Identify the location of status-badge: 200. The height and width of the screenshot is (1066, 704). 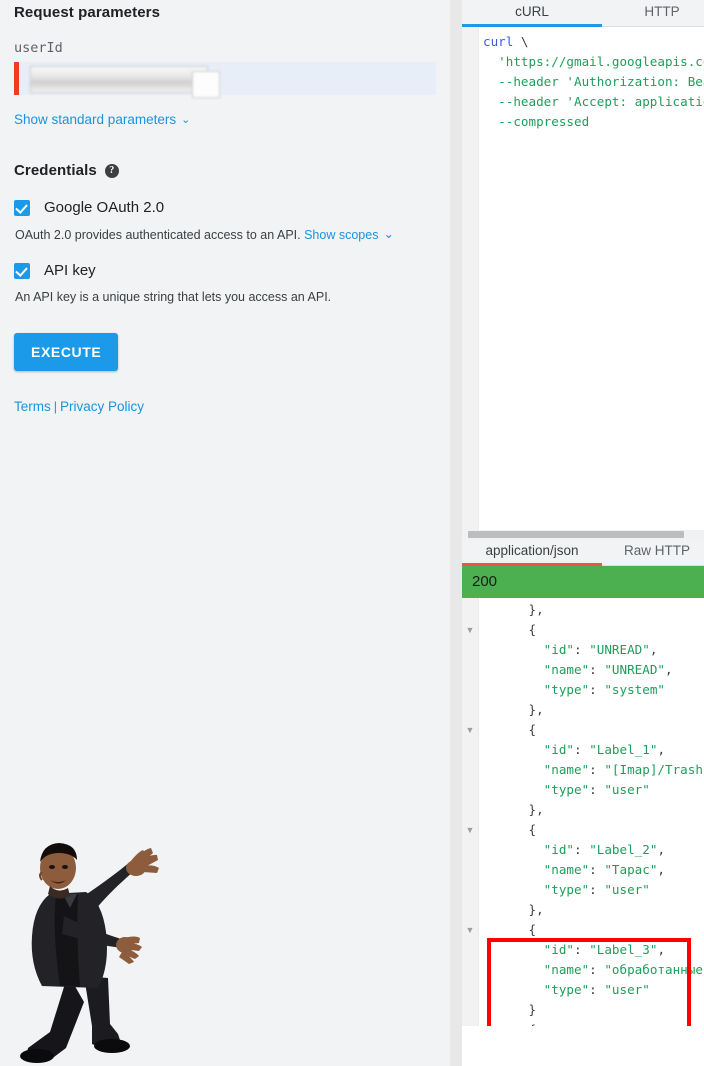
(583, 582).